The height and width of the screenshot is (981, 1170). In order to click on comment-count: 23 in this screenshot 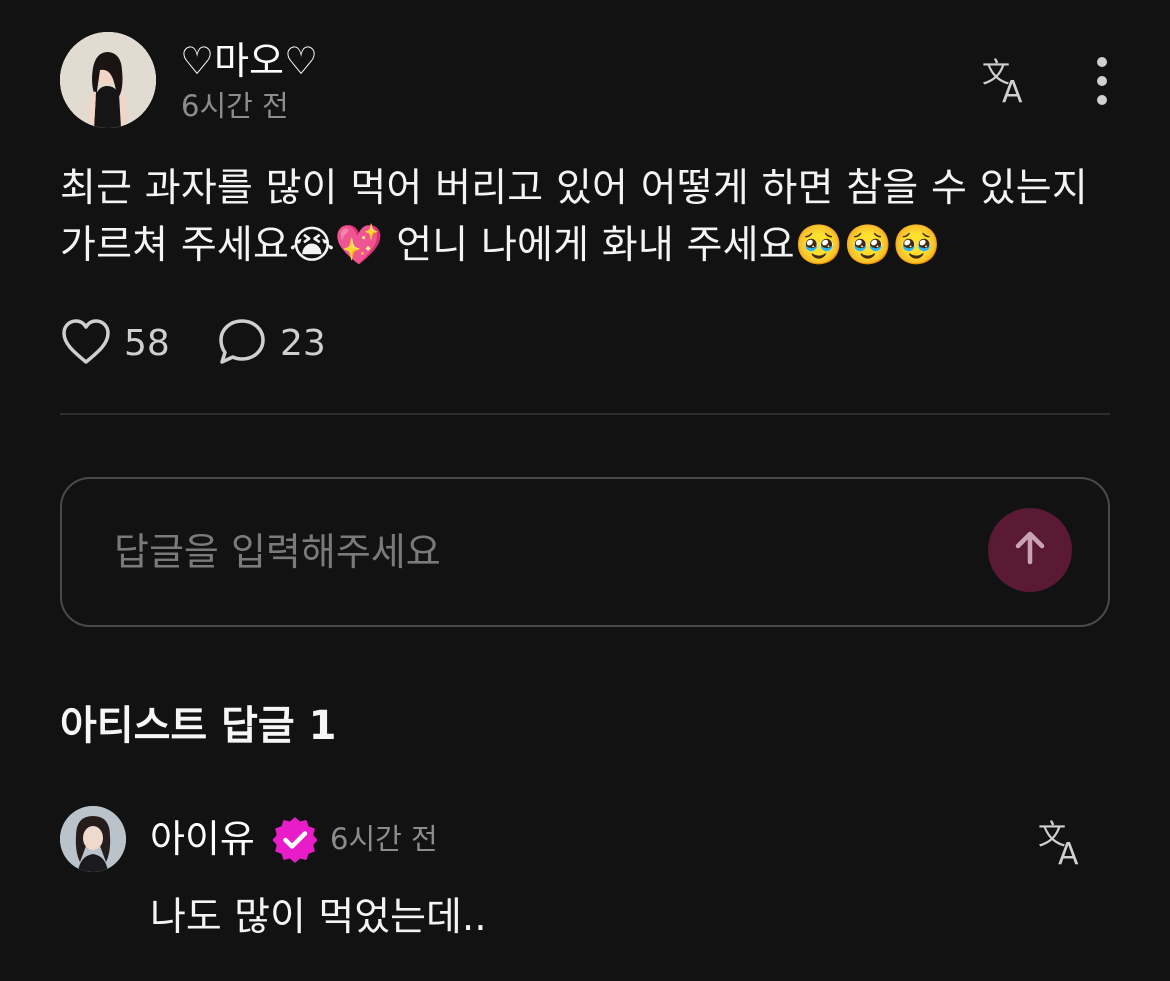, I will do `click(303, 343)`.